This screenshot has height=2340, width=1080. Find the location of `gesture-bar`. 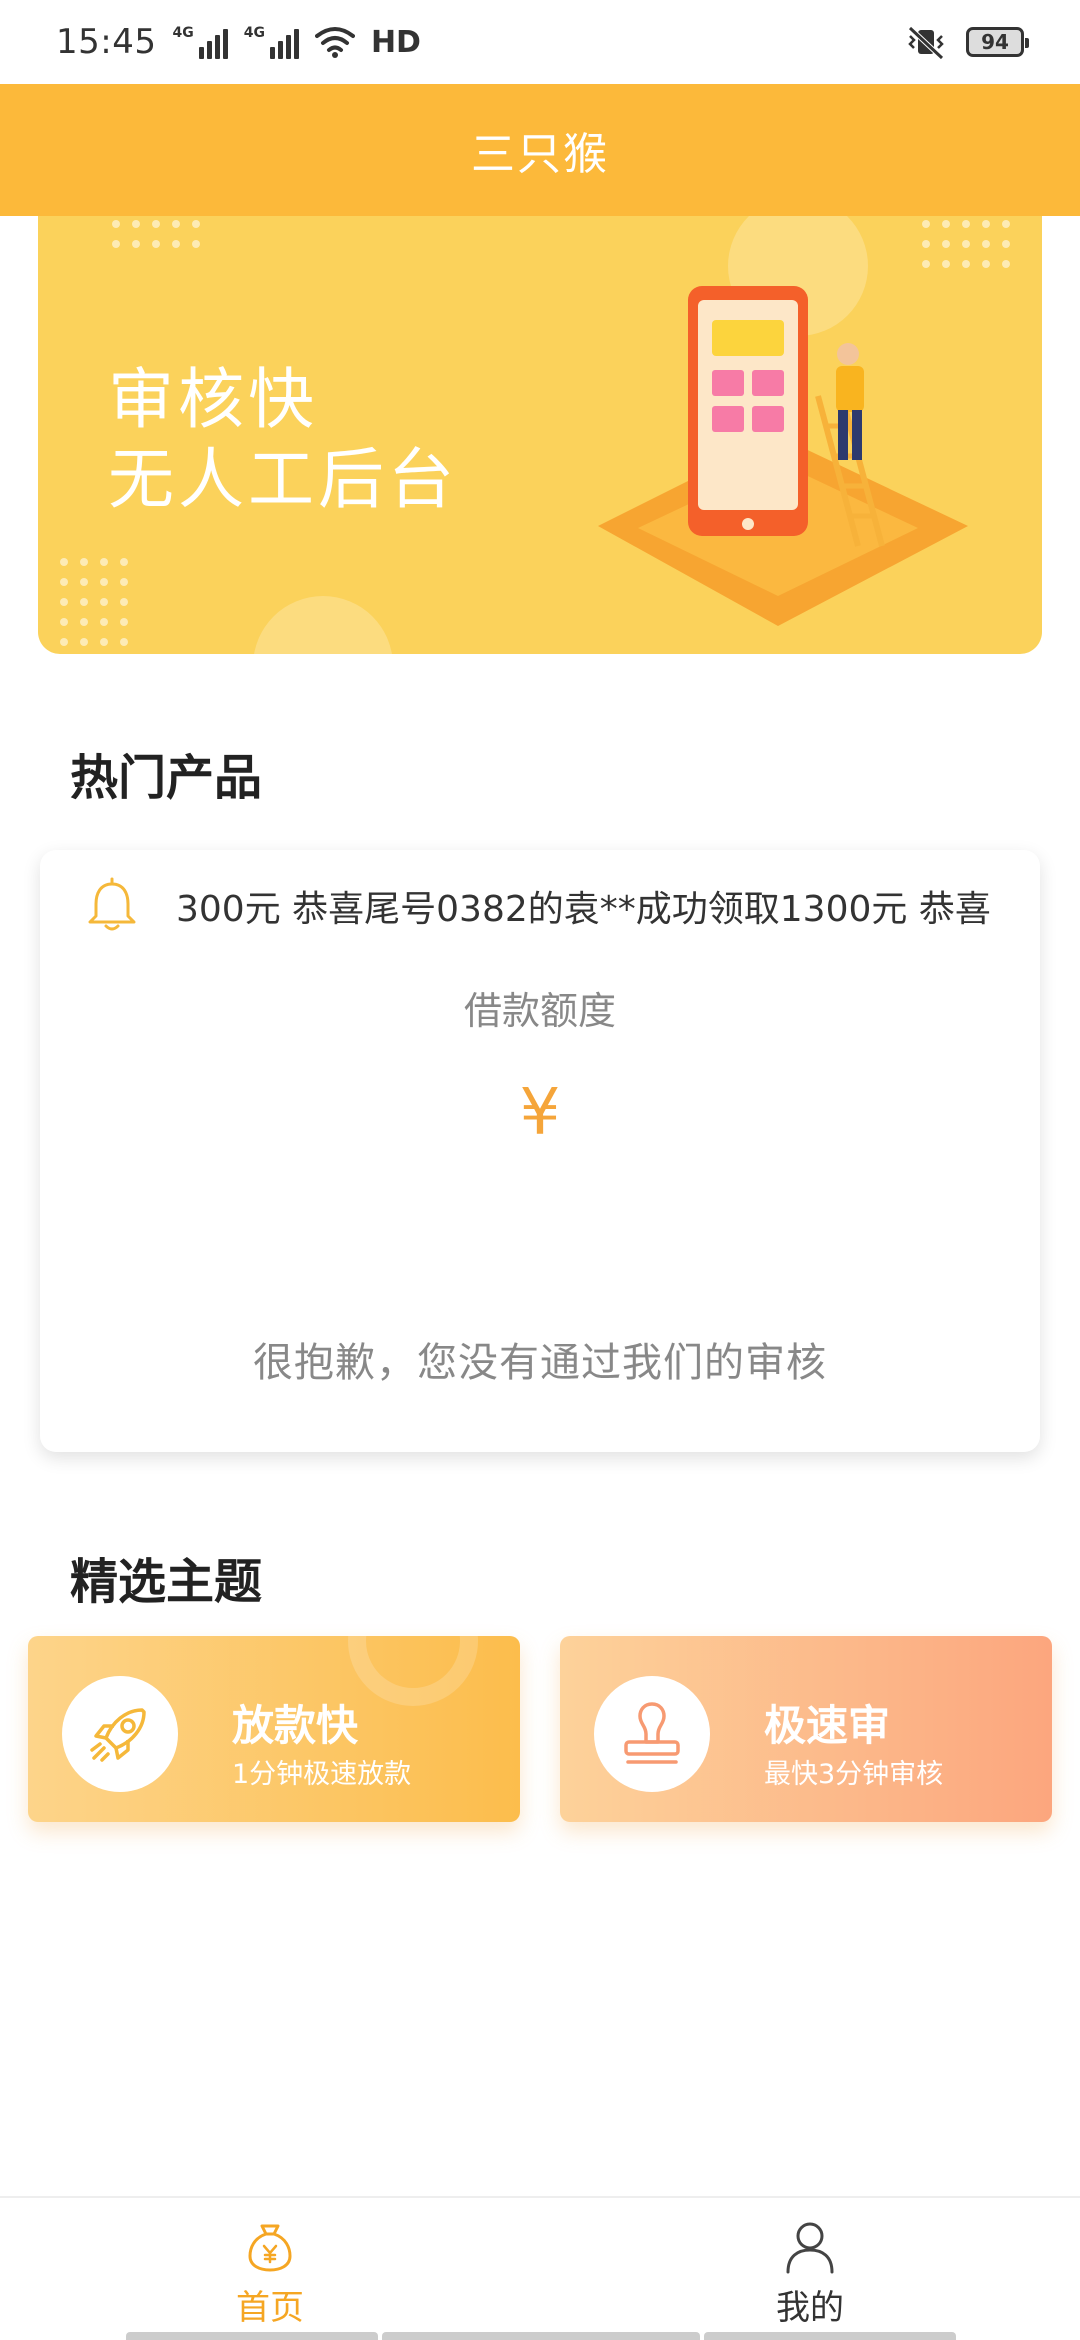

gesture-bar is located at coordinates (252, 2336).